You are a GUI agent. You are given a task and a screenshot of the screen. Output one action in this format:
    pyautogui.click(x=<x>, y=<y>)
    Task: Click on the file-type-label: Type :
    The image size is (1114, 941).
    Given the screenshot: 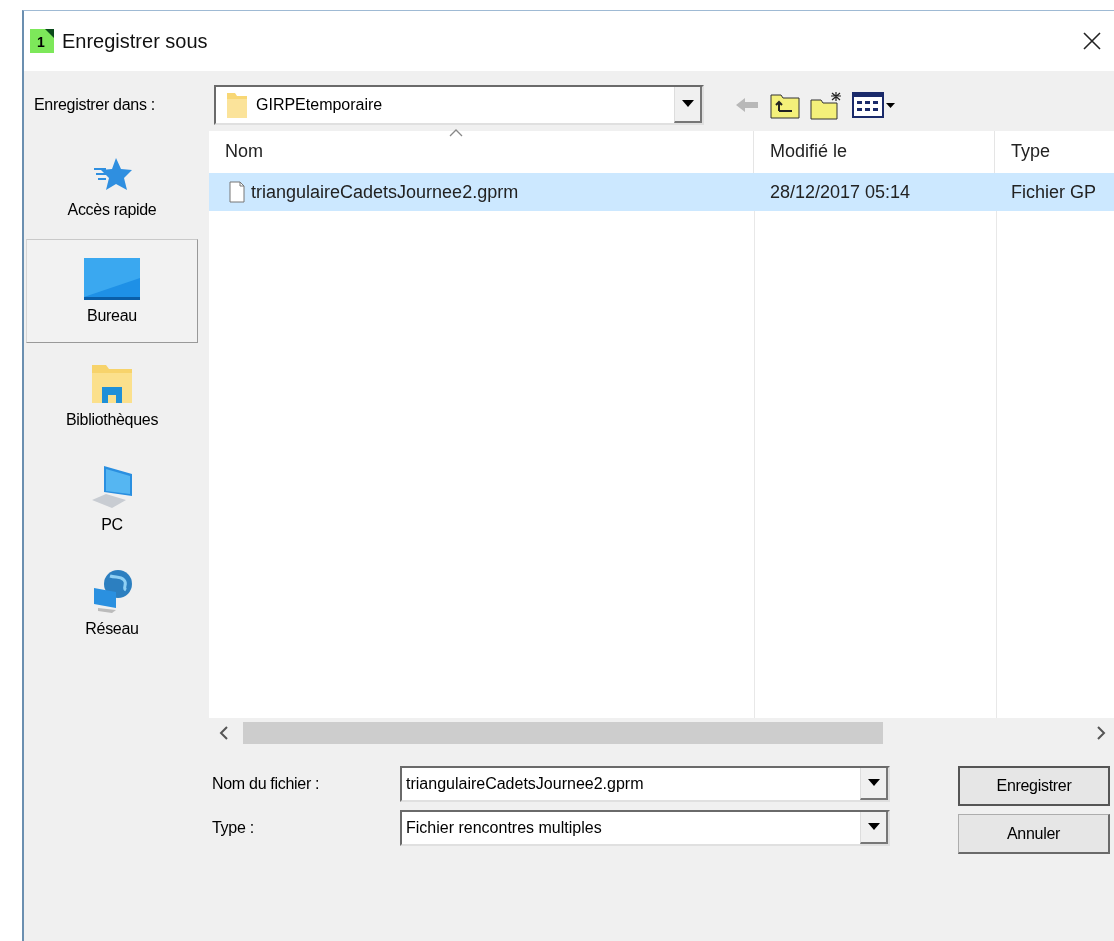 What is the action you would take?
    pyautogui.click(x=233, y=828)
    